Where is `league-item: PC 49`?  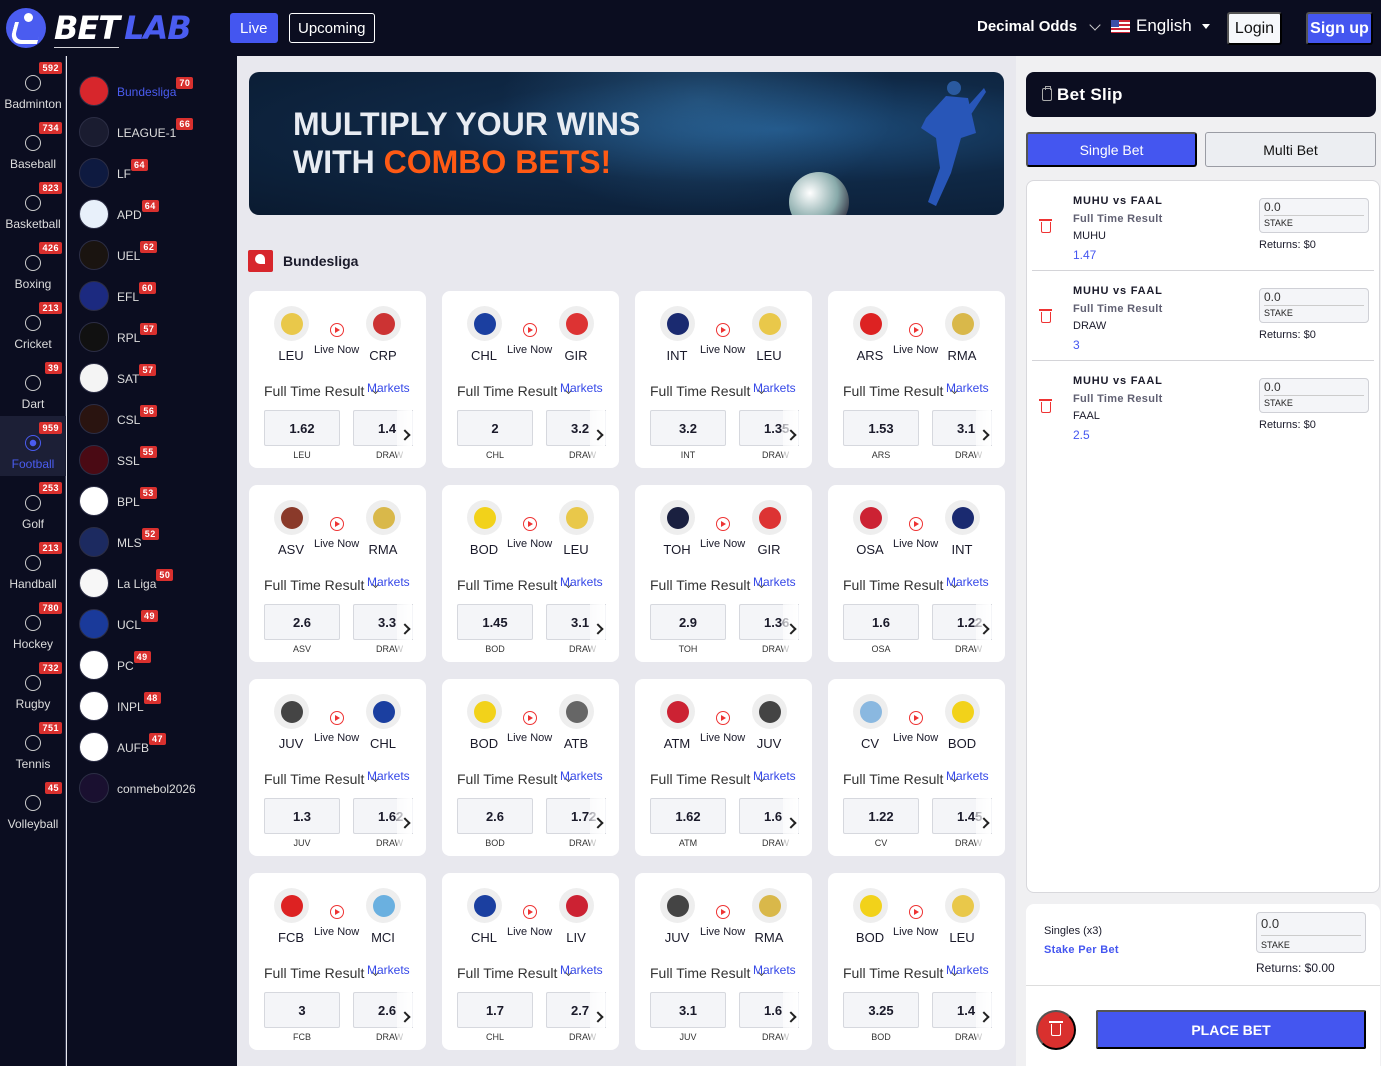 league-item: PC 49 is located at coordinates (152, 664).